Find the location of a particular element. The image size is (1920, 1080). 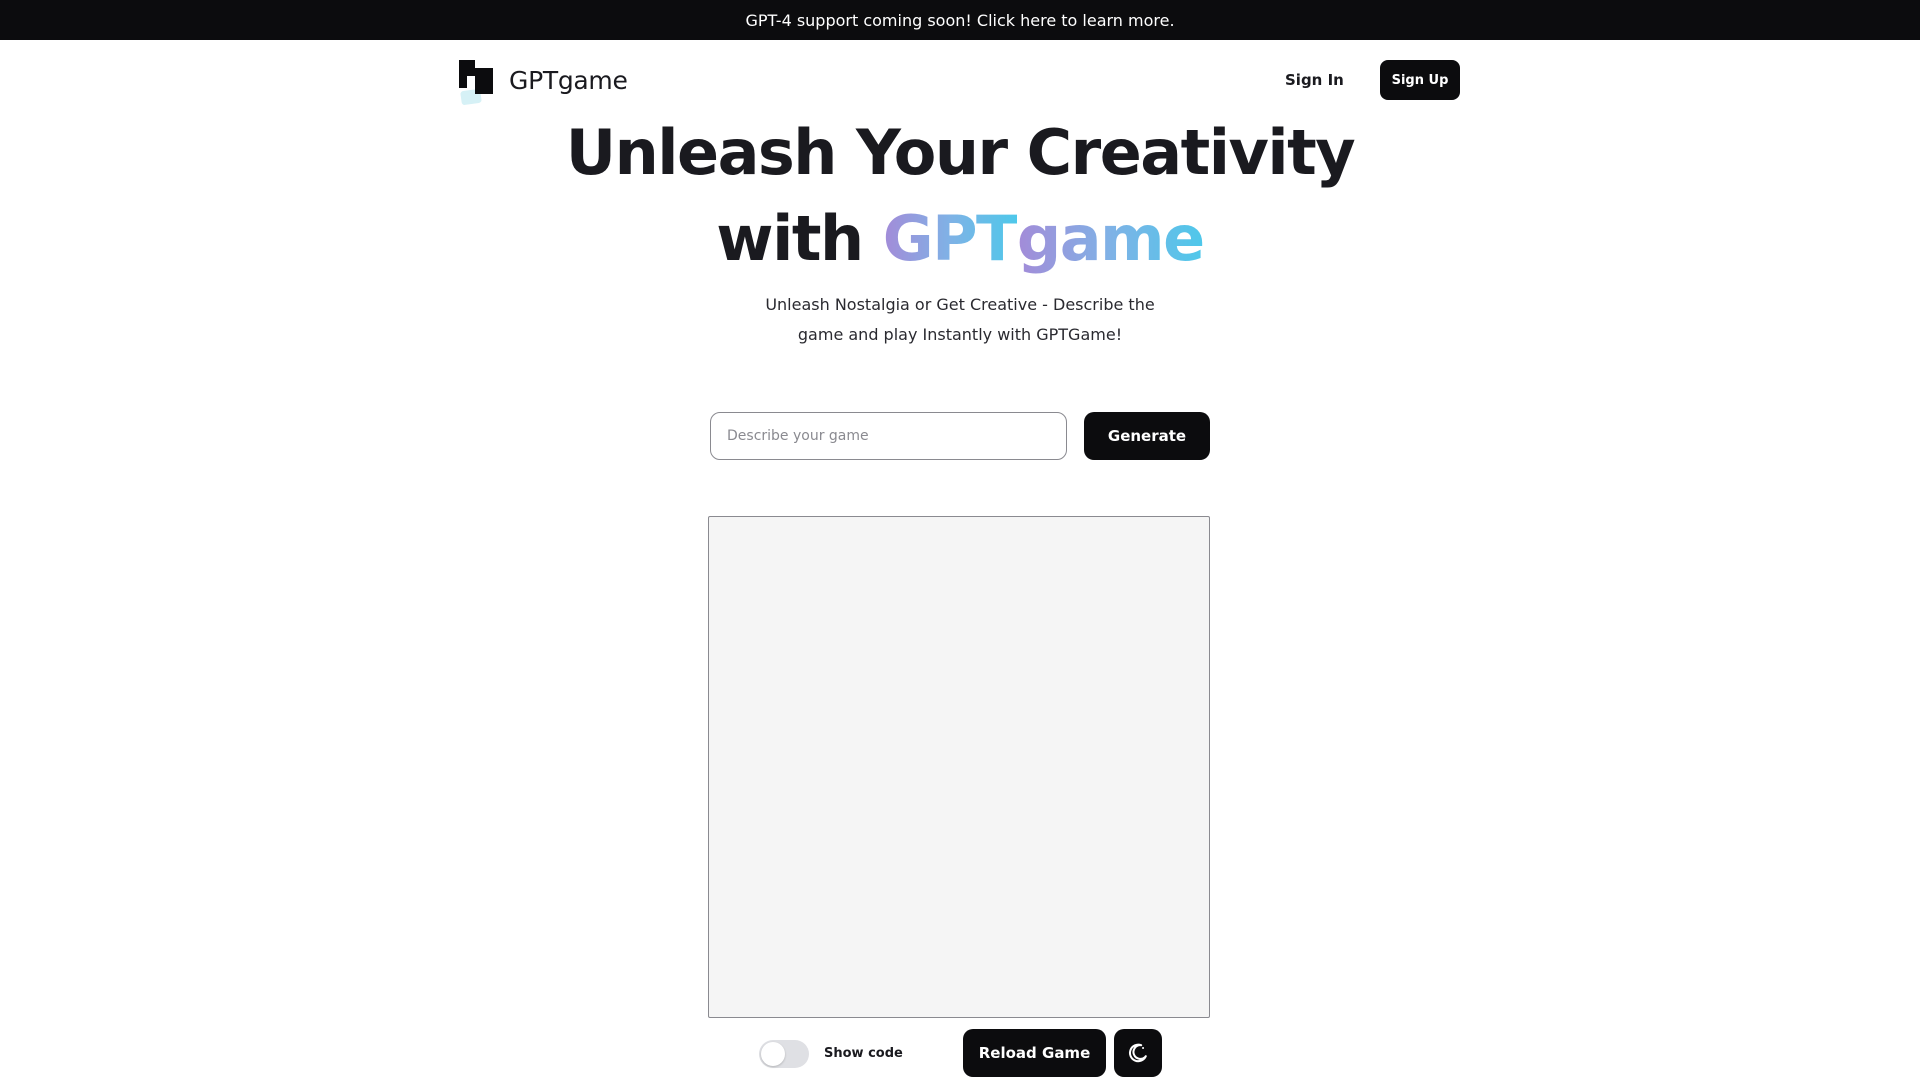

hero-title-line2-prefix: with is located at coordinates (799, 238).